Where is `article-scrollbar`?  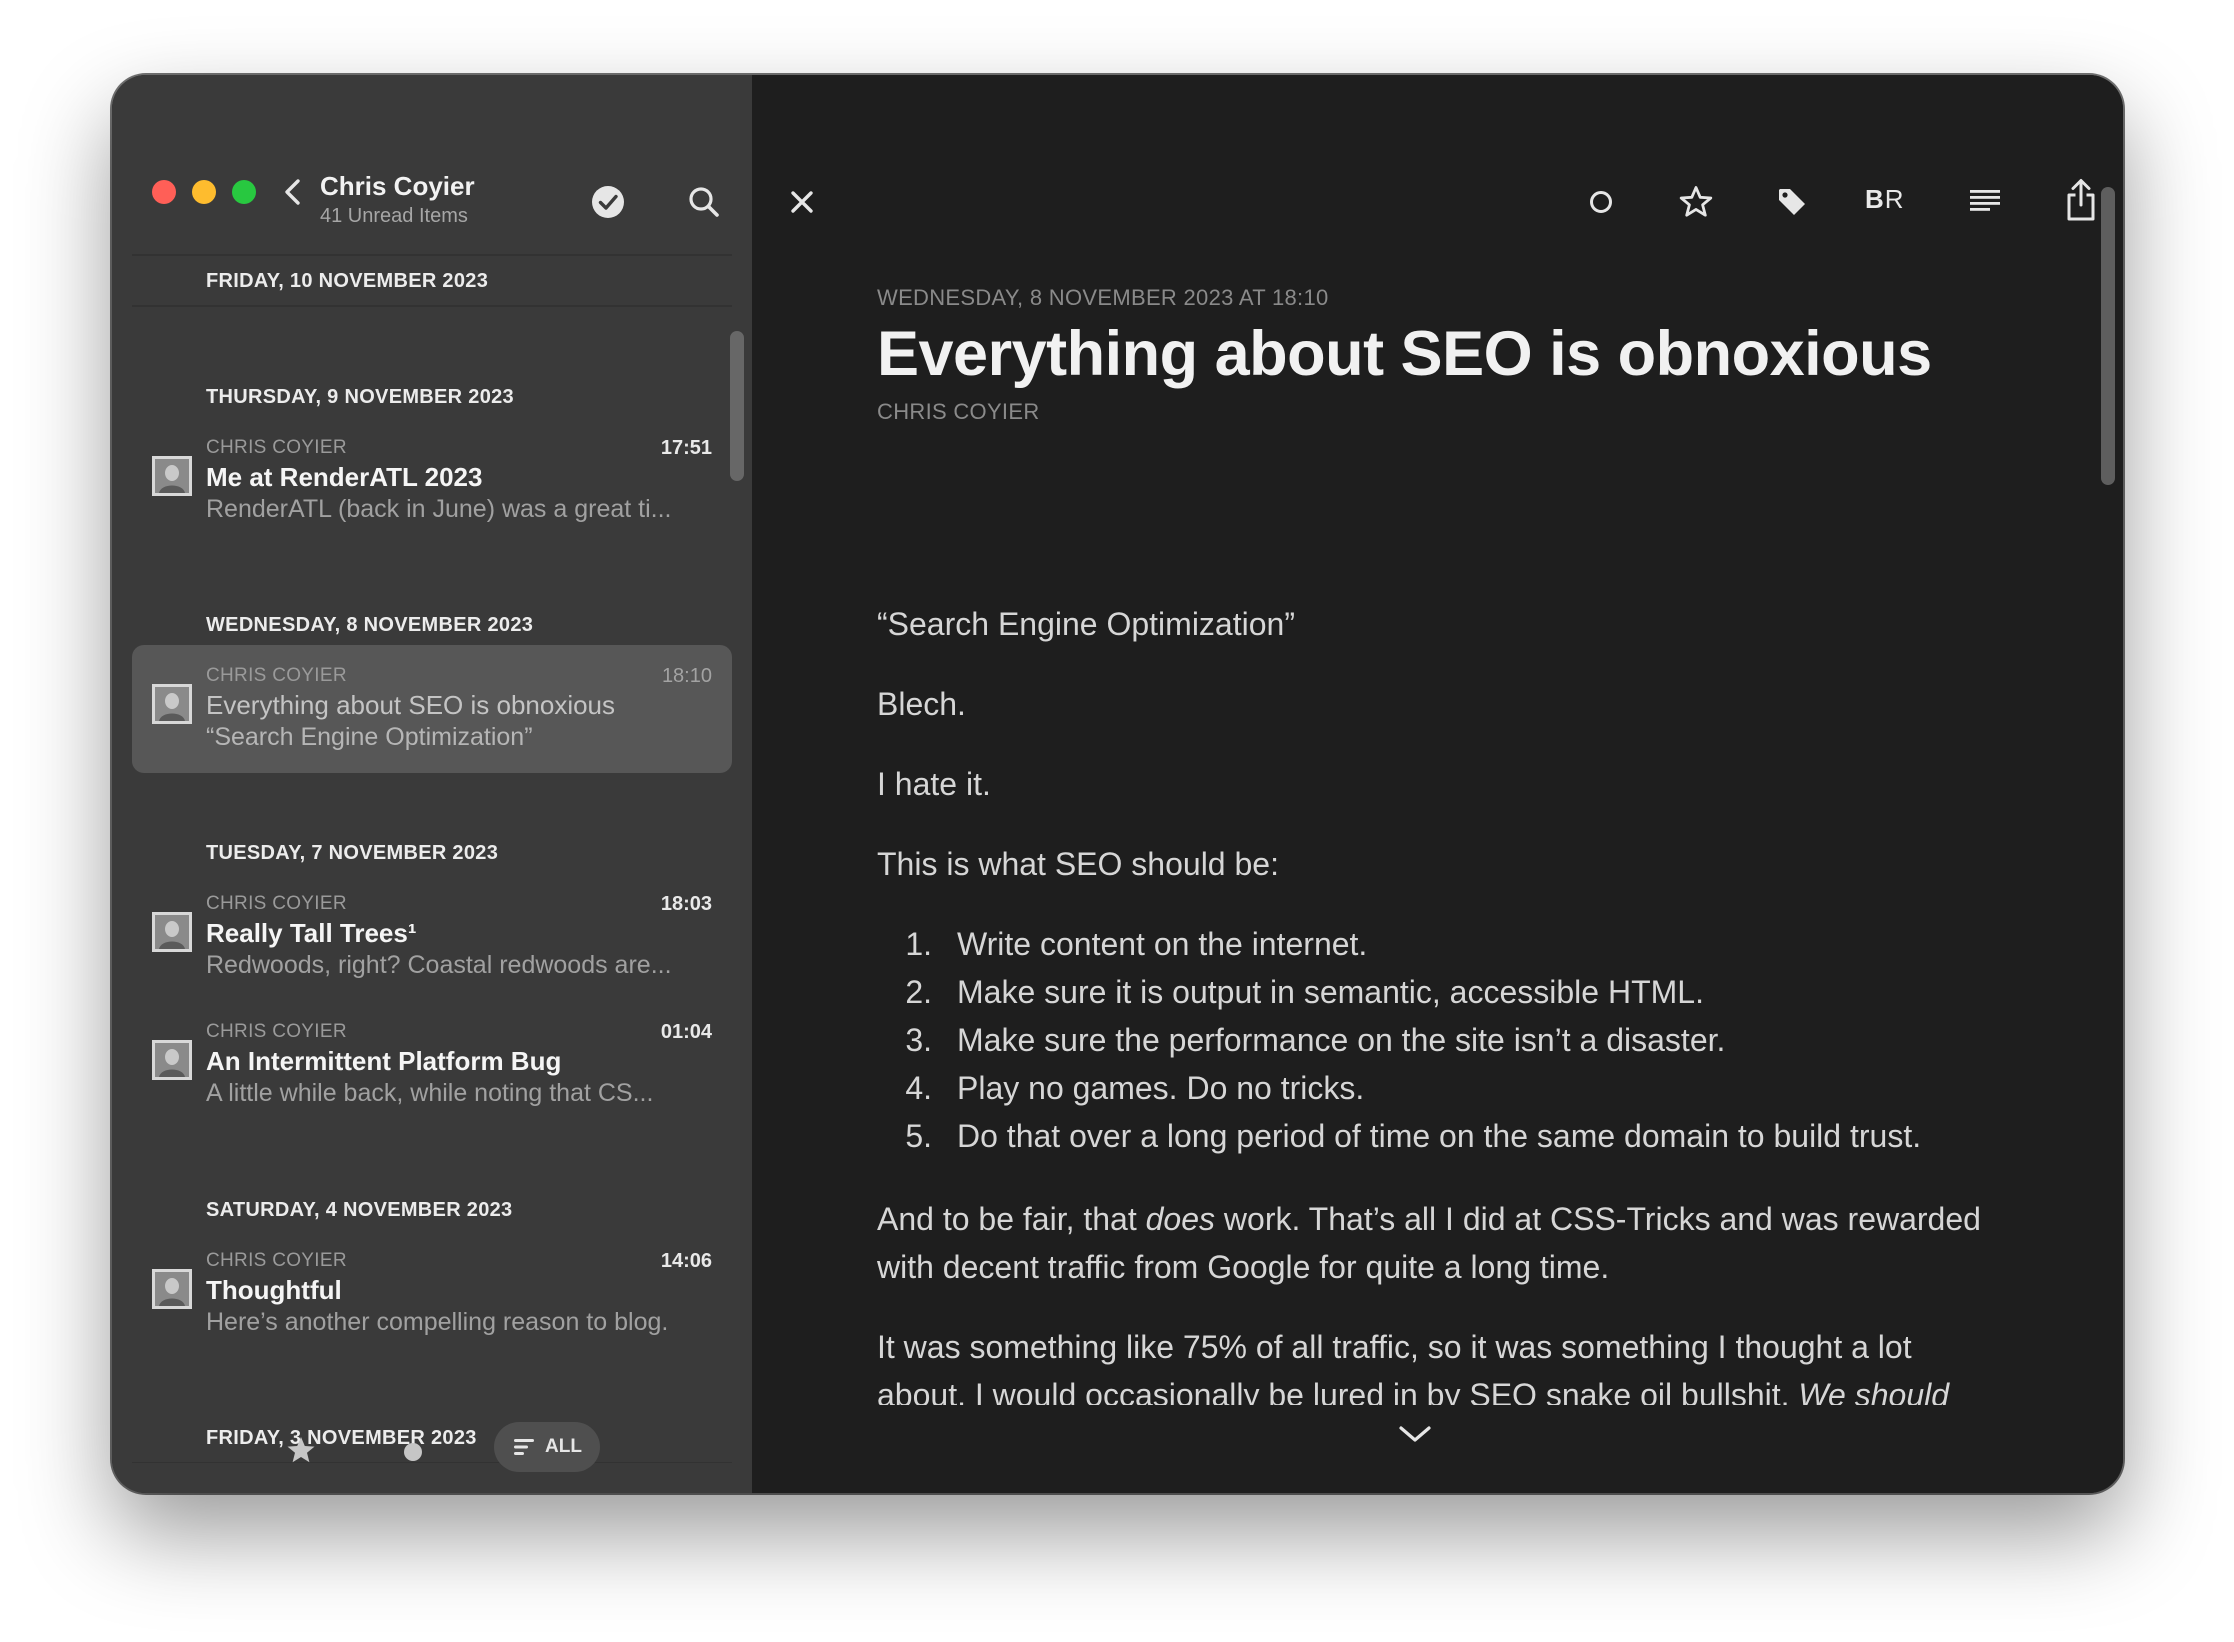
article-scrollbar is located at coordinates (2108, 336).